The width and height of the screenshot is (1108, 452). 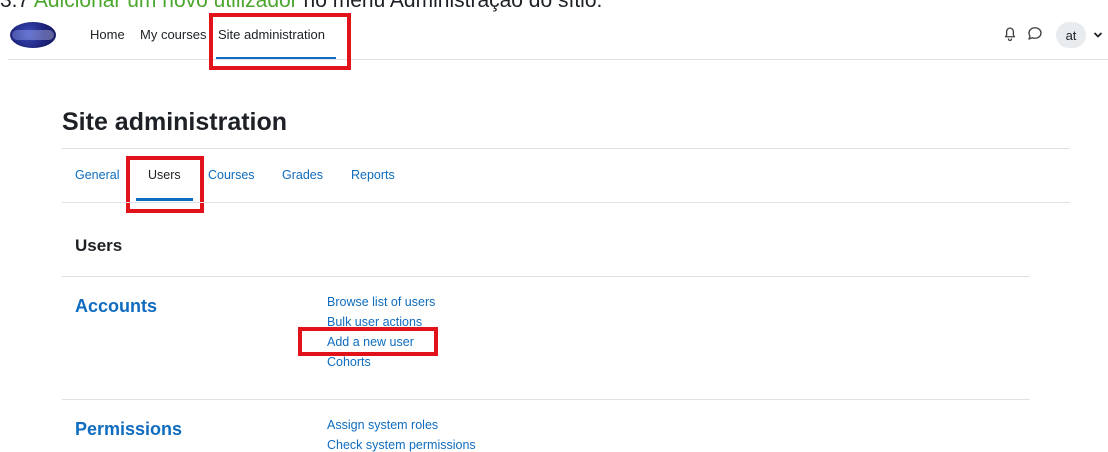 What do you see at coordinates (1035, 33) in the screenshot?
I see `chat-icon` at bounding box center [1035, 33].